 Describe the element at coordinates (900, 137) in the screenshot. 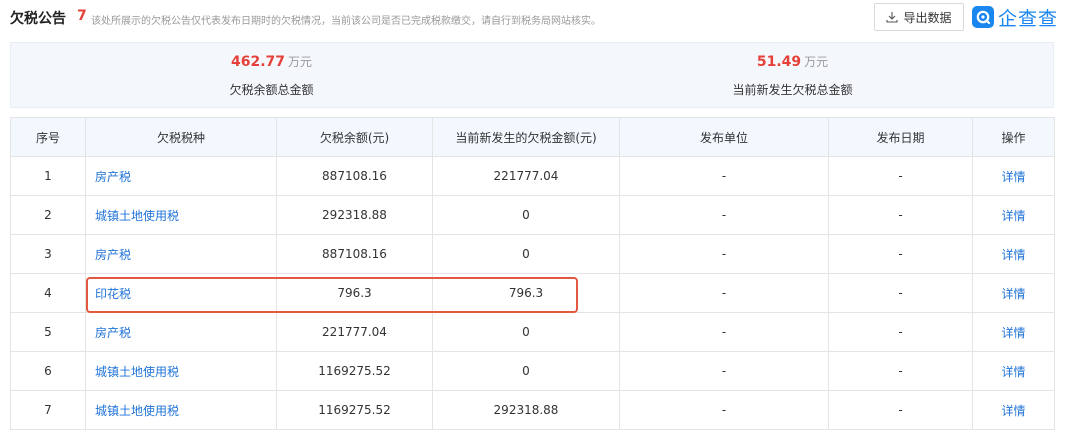

I see `col-header-publish-date: 发布日期` at that location.